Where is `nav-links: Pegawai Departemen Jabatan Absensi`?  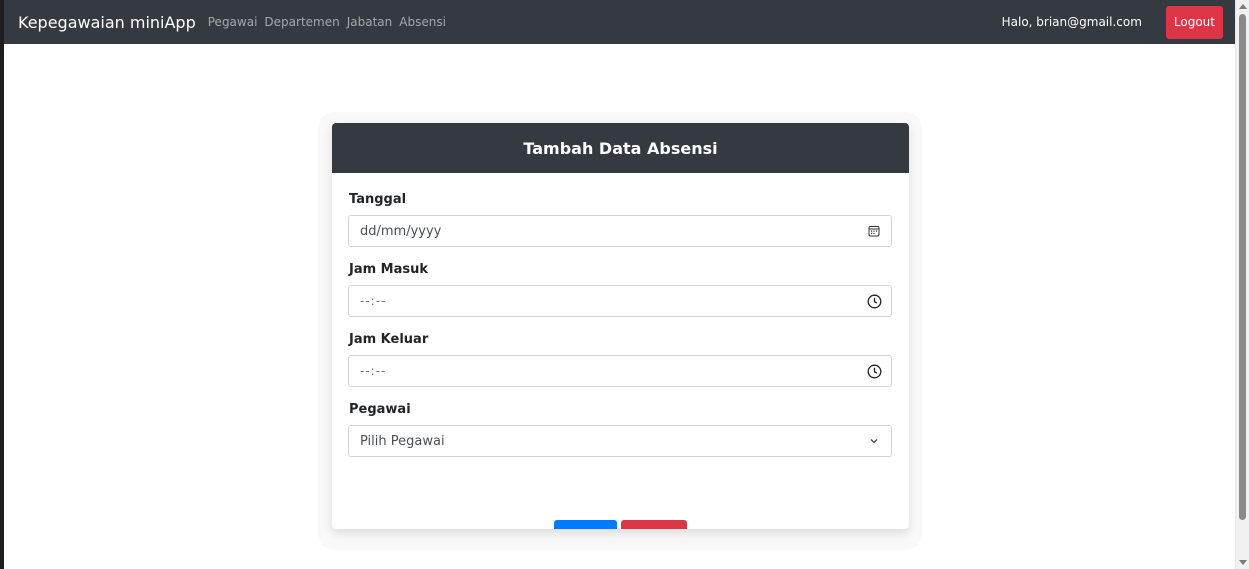 nav-links: Pegawai Departemen Jabatan Absensi is located at coordinates (330, 22).